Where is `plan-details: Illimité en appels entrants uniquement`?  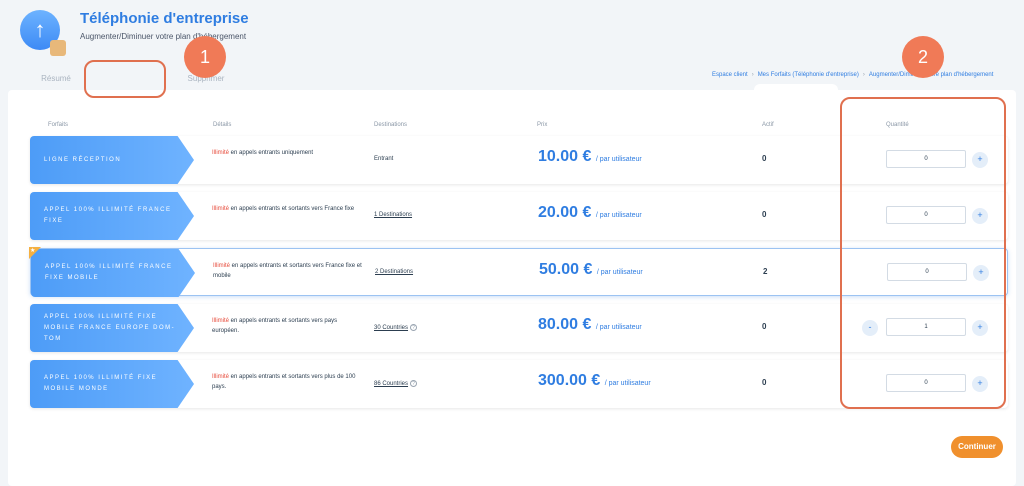
plan-details: Illimité en appels entrants uniquement is located at coordinates (287, 153).